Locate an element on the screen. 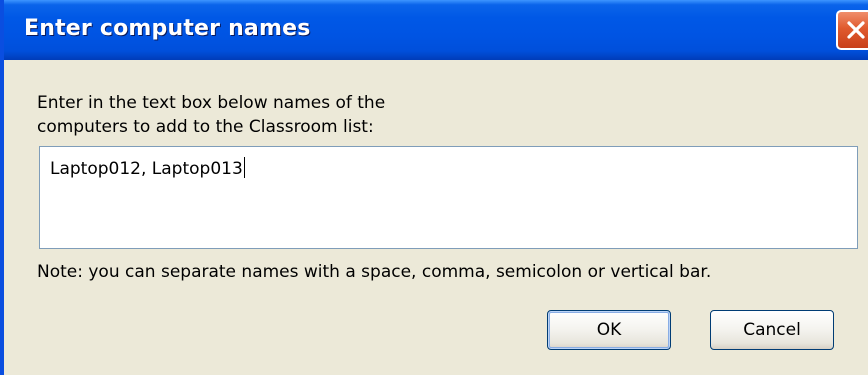  cancel-button: Cancel is located at coordinates (772, 330).